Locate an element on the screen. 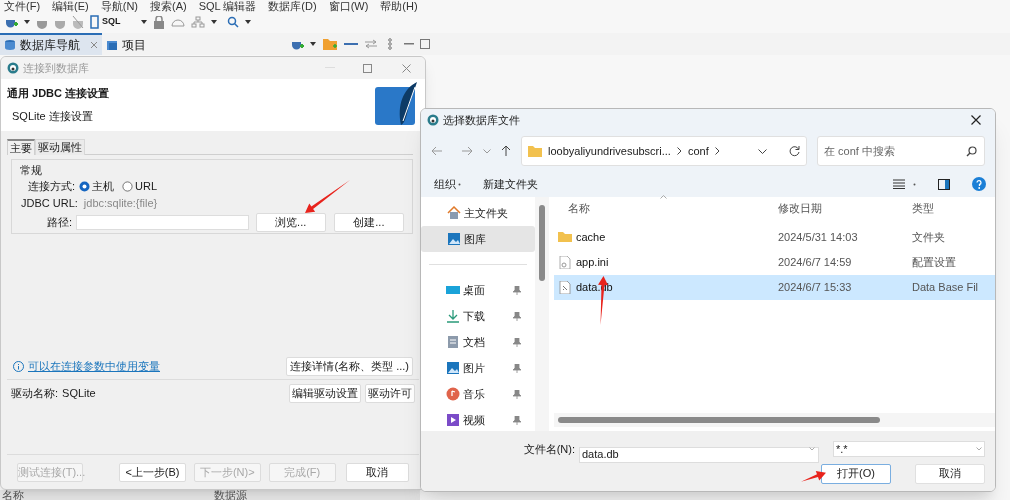 The width and height of the screenshot is (1010, 500). file-type-dropdown: *.* is located at coordinates (909, 449).